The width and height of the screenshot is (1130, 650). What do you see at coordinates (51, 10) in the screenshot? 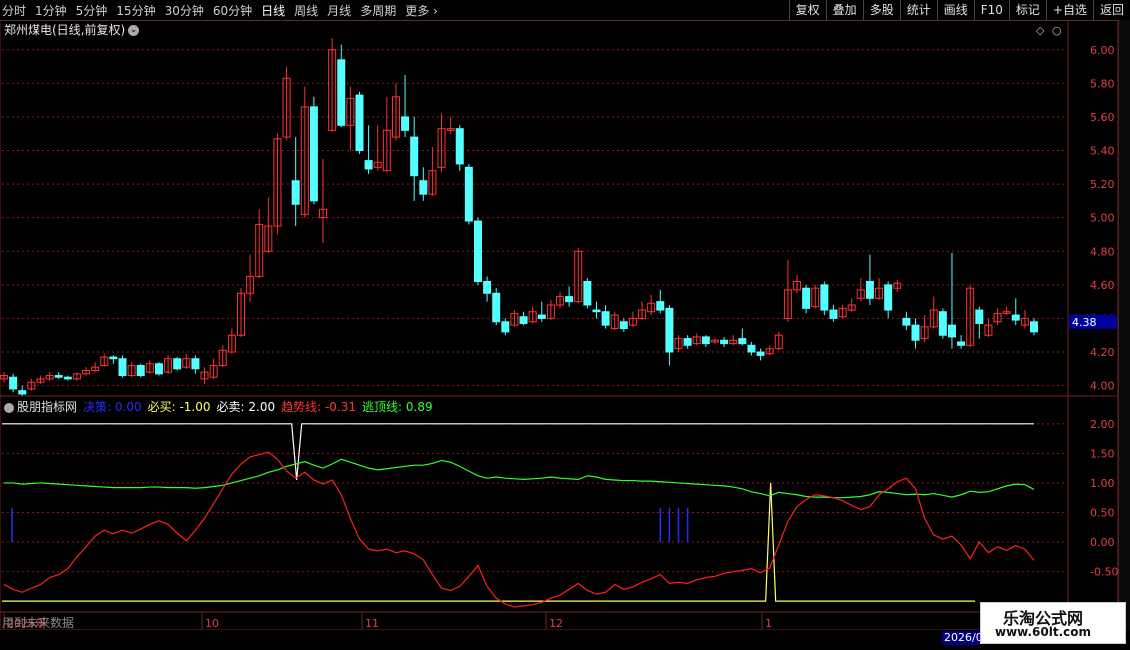
I see `period-tab-1: 1分钟` at bounding box center [51, 10].